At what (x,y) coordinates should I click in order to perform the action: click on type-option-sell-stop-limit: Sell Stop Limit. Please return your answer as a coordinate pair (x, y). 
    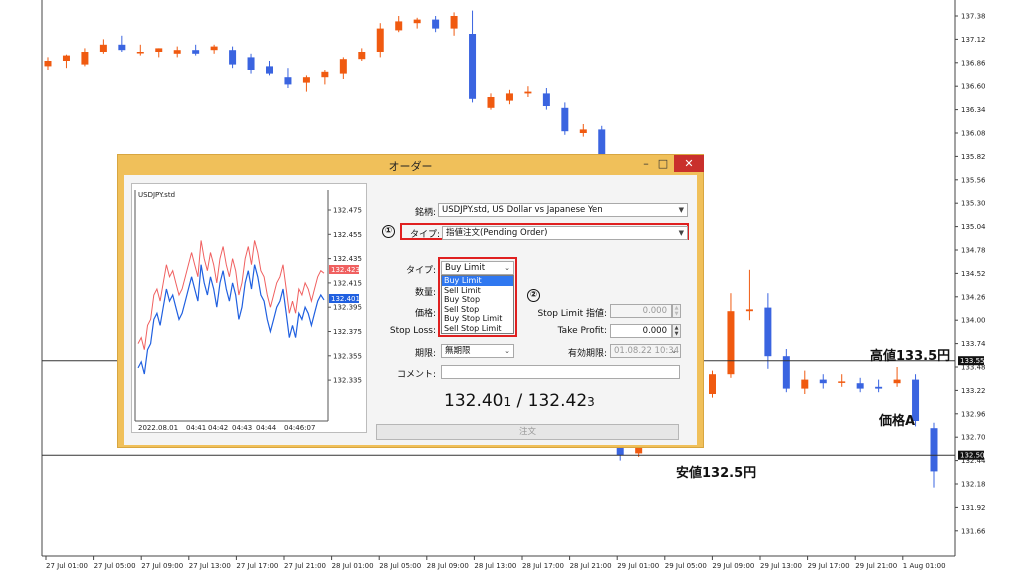
    Looking at the image, I should click on (477, 329).